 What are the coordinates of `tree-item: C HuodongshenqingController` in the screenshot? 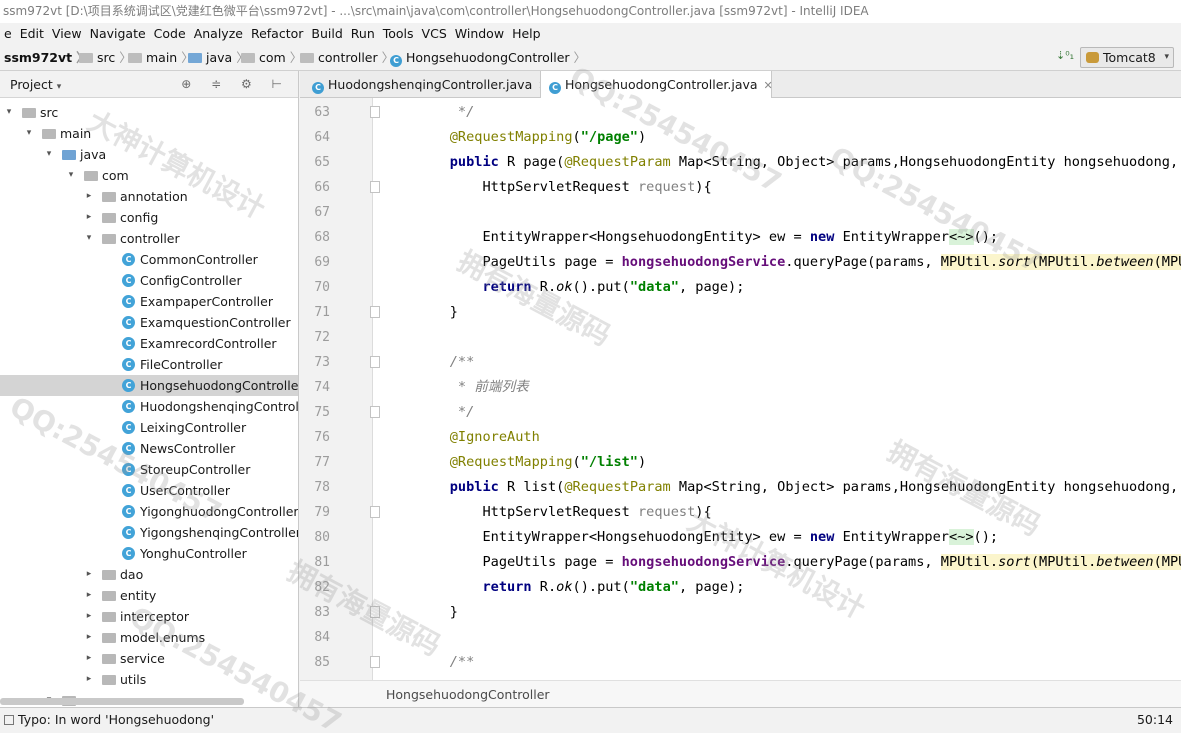 It's located at (149, 406).